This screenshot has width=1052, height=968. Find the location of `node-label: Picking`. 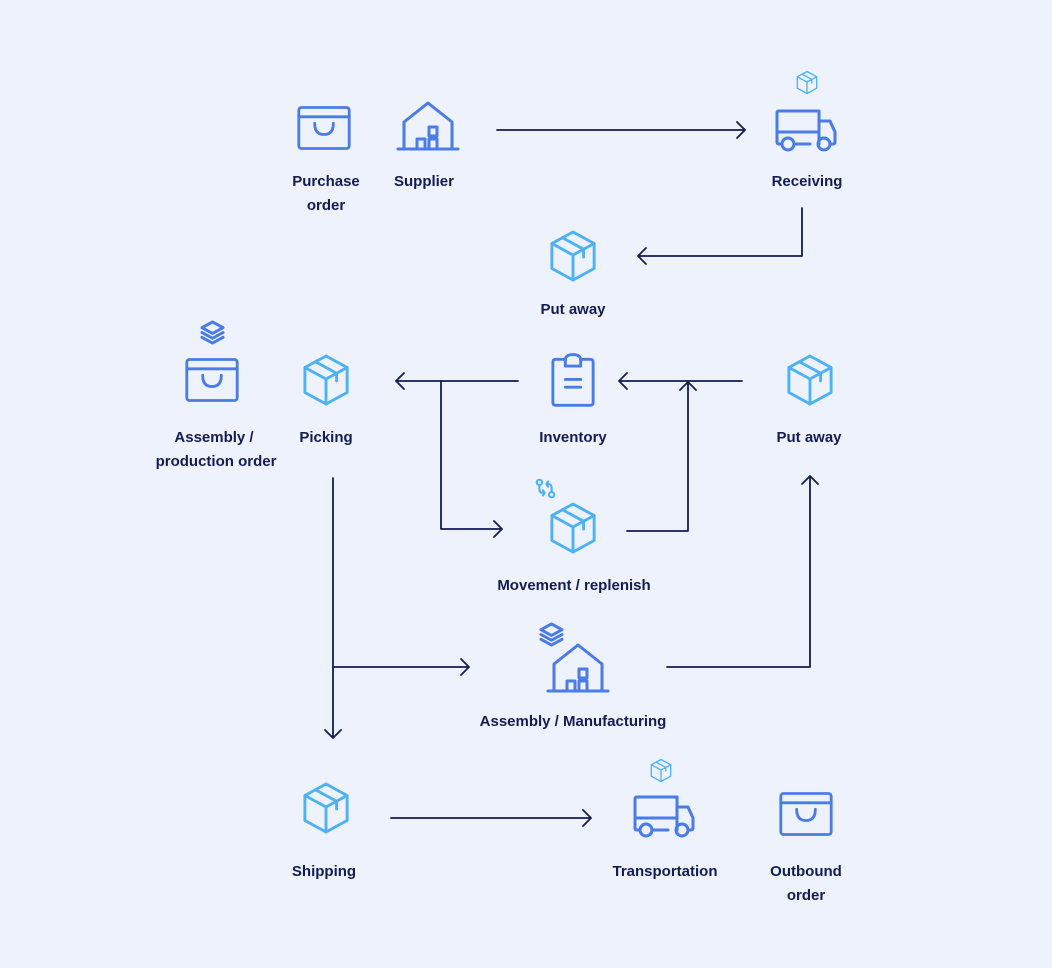

node-label: Picking is located at coordinates (325, 437).